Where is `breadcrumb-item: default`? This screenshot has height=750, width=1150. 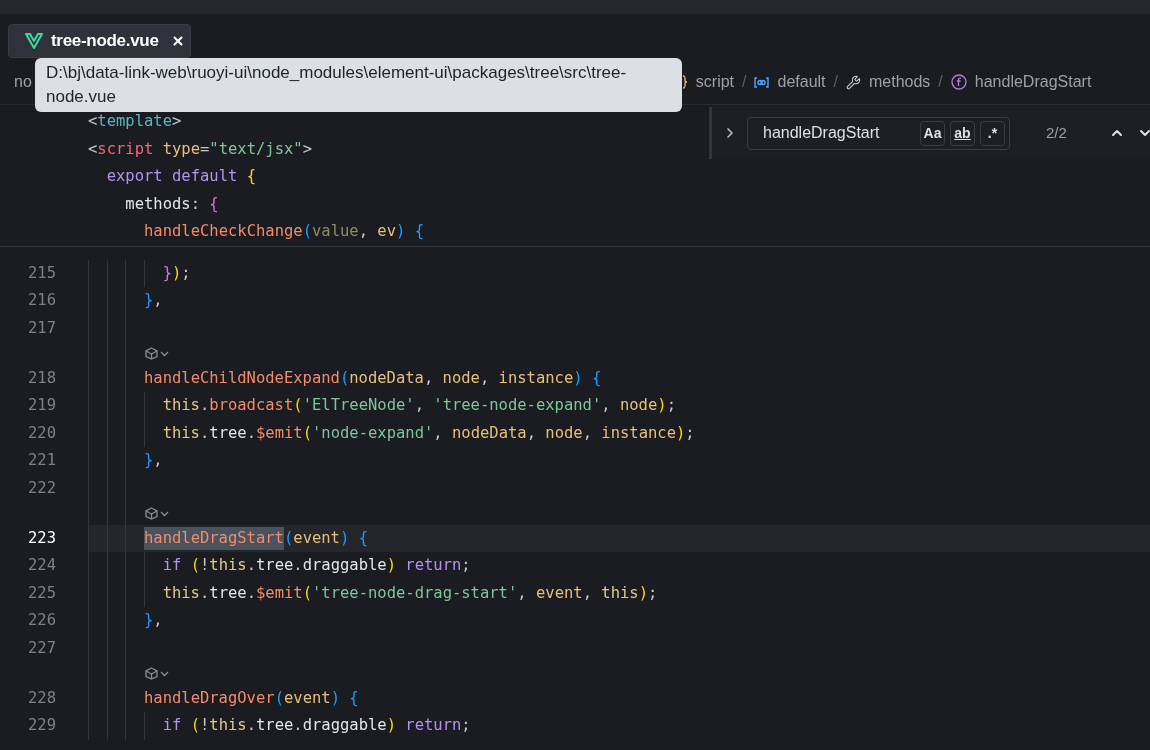 breadcrumb-item: default is located at coordinates (801, 82).